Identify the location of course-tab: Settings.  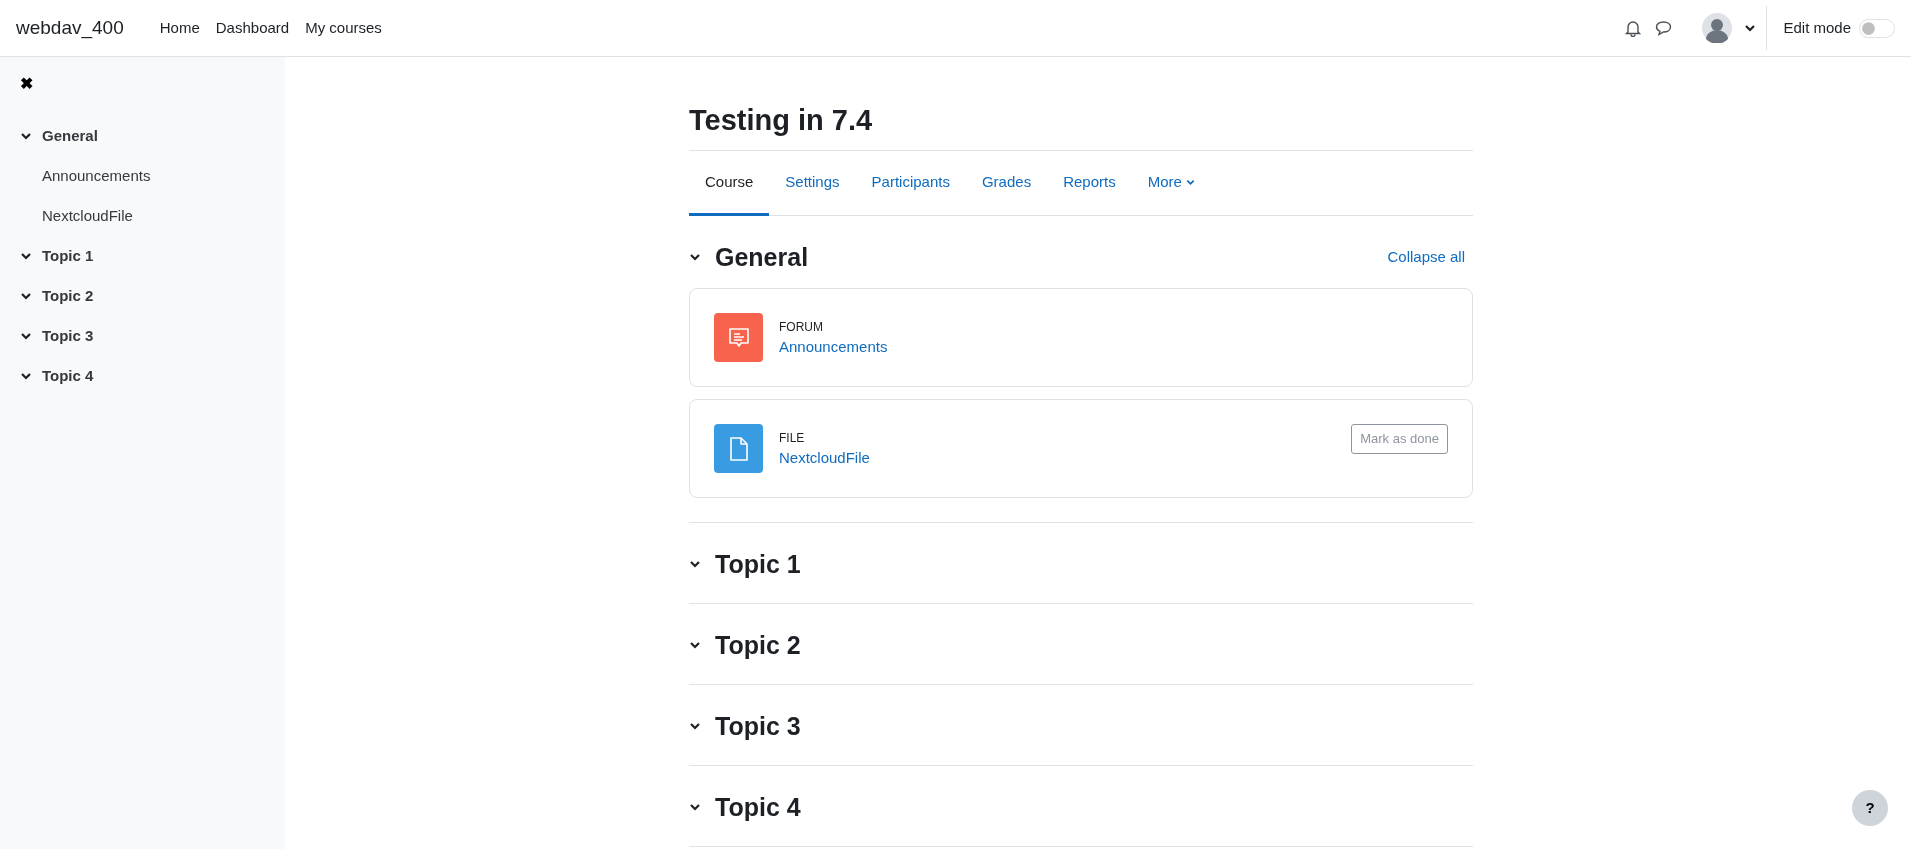
(812, 183).